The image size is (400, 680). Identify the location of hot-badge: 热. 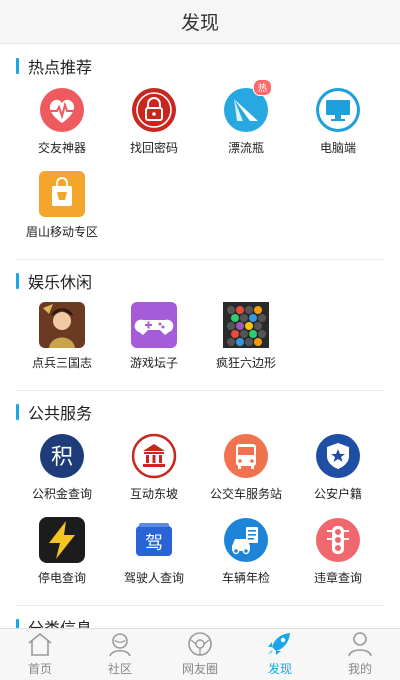
(263, 87).